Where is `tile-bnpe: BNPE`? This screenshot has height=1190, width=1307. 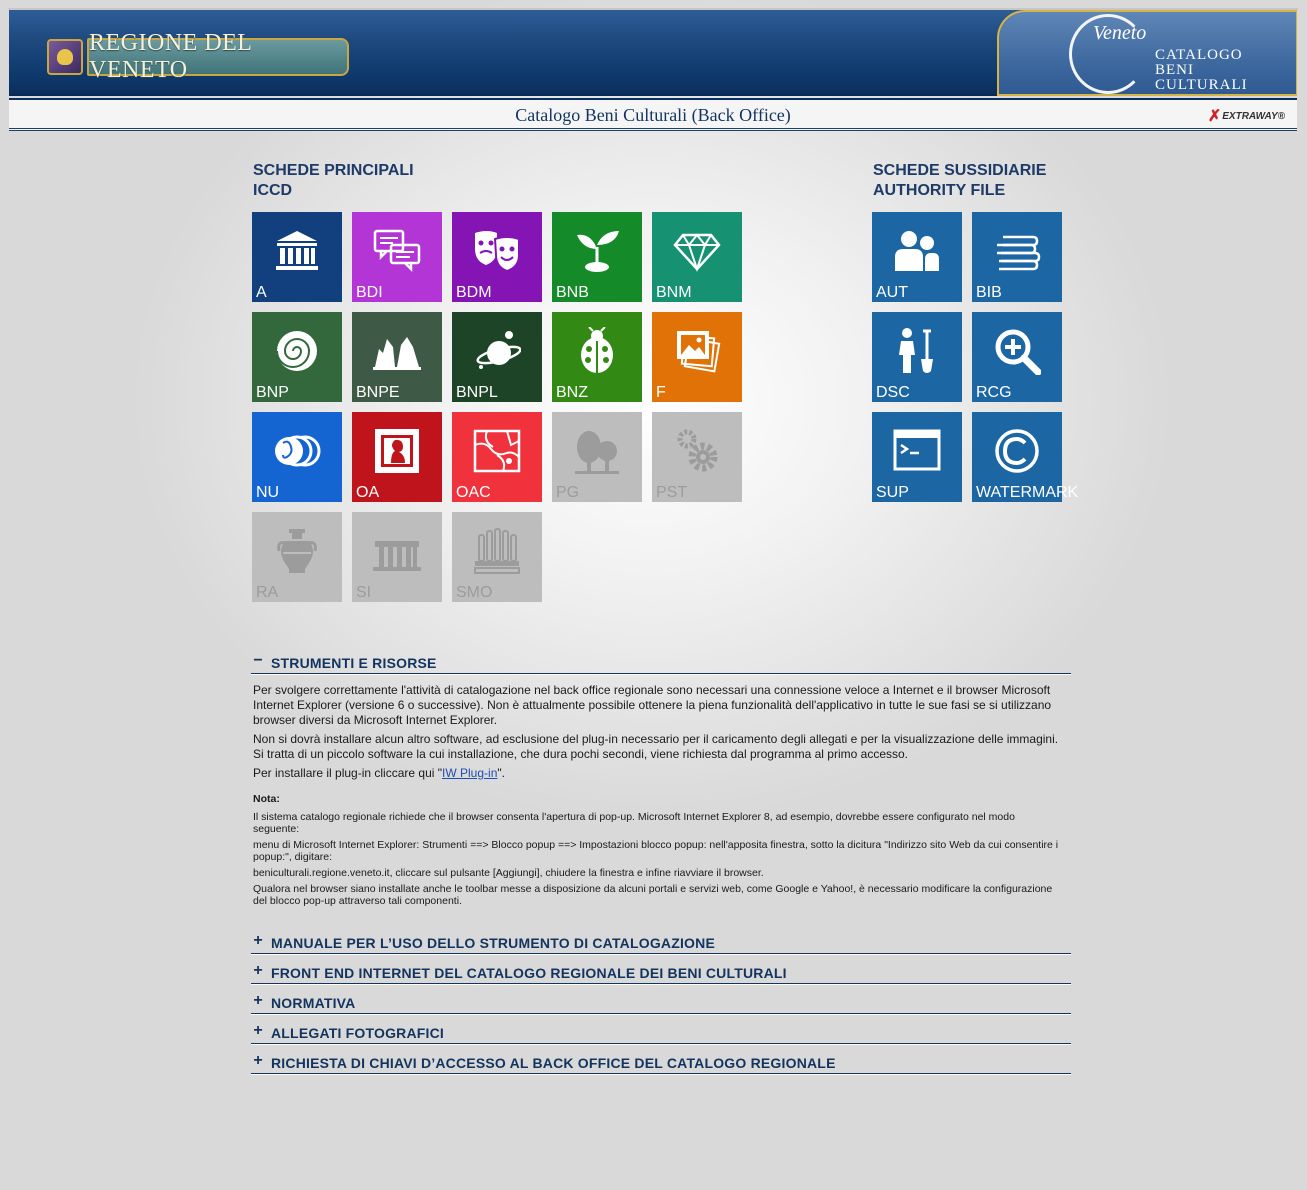
tile-bnpe: BNPE is located at coordinates (397, 357).